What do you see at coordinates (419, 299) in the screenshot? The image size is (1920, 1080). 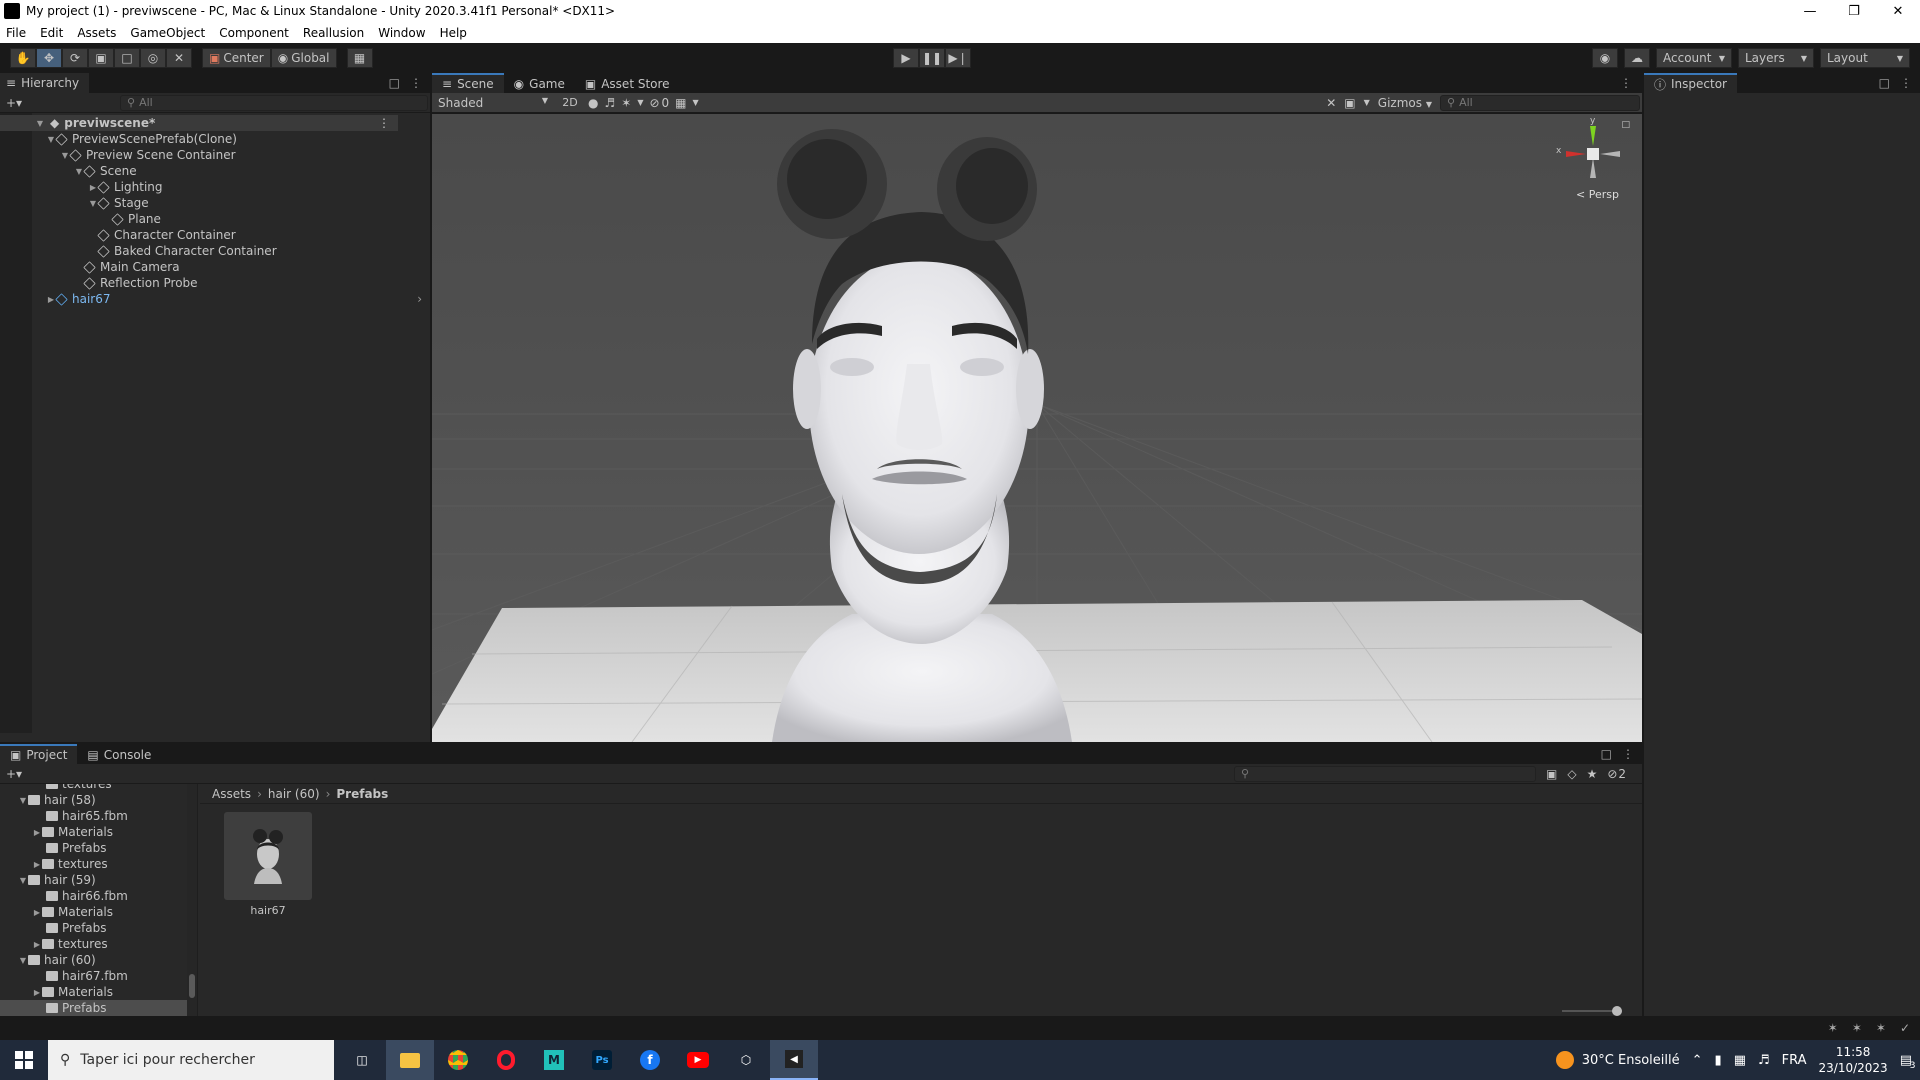 I see `chevron-right-icon: ›` at bounding box center [419, 299].